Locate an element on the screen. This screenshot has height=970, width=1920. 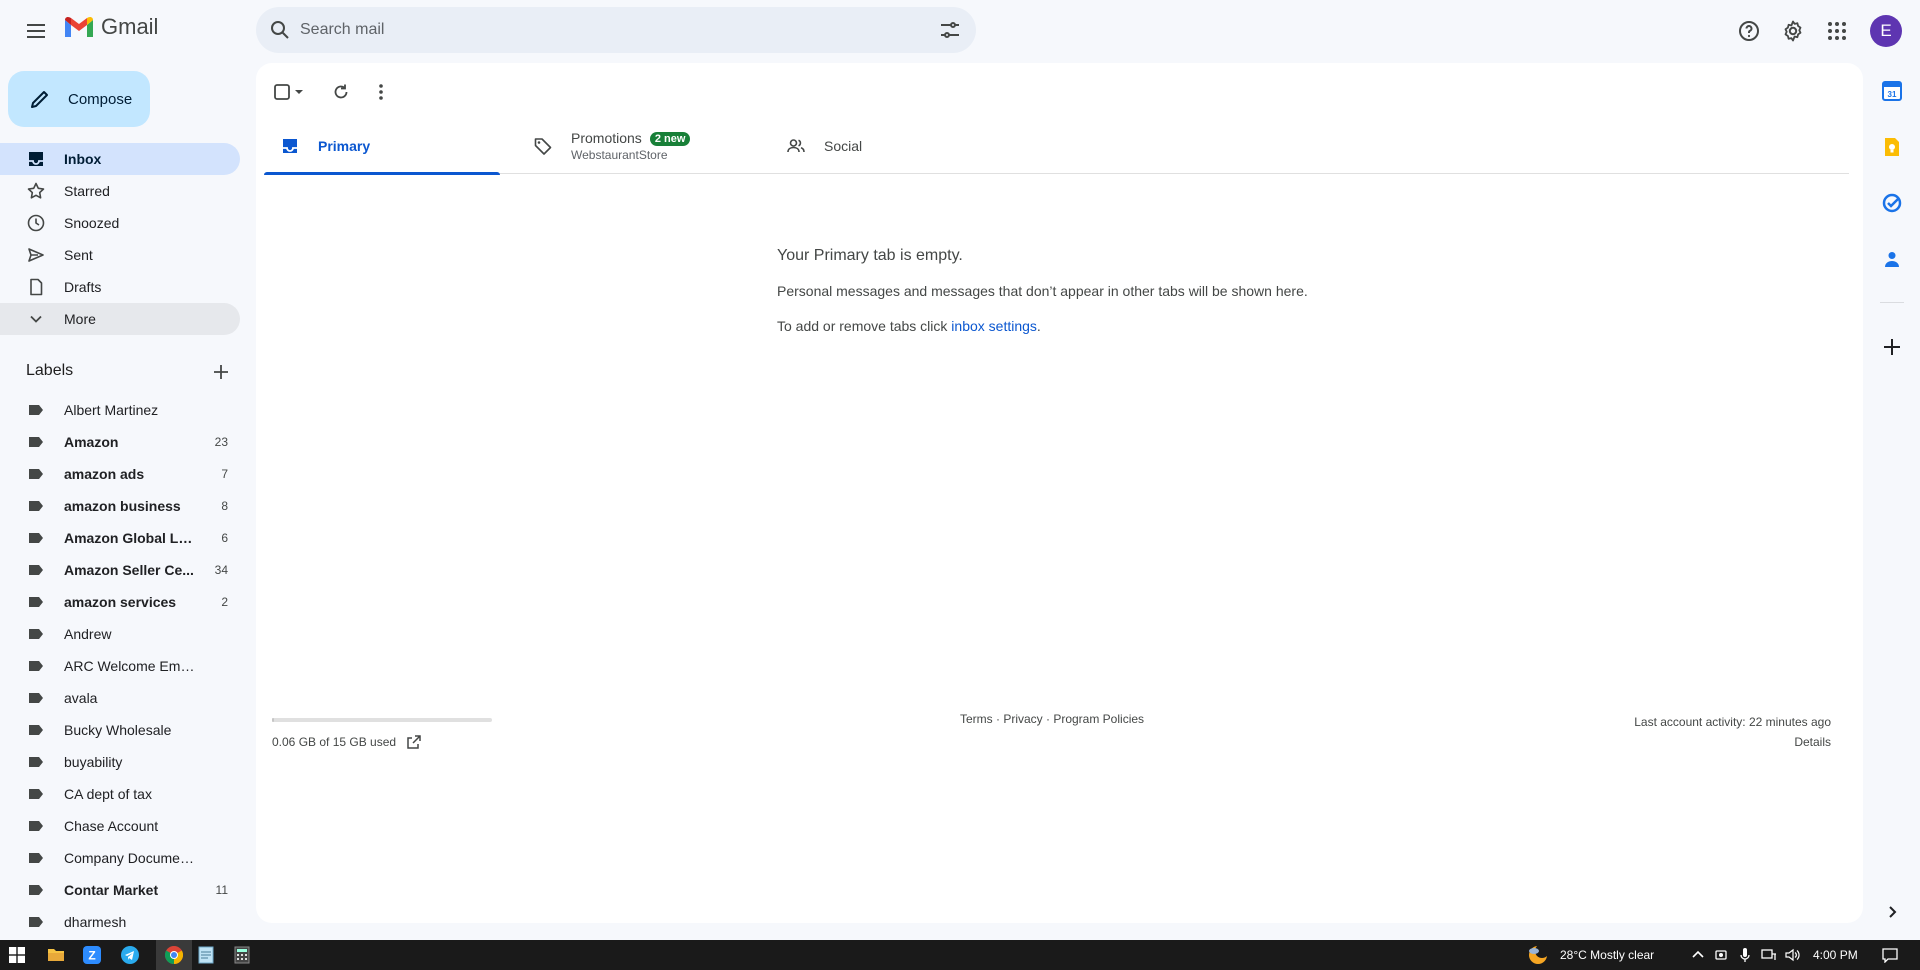
notification-icon is located at coordinates (1890, 955).